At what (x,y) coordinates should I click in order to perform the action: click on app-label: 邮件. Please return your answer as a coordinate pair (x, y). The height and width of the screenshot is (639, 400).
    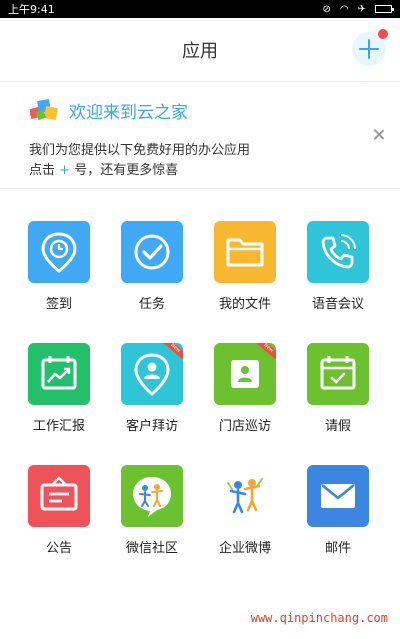
    Looking at the image, I should click on (337, 548).